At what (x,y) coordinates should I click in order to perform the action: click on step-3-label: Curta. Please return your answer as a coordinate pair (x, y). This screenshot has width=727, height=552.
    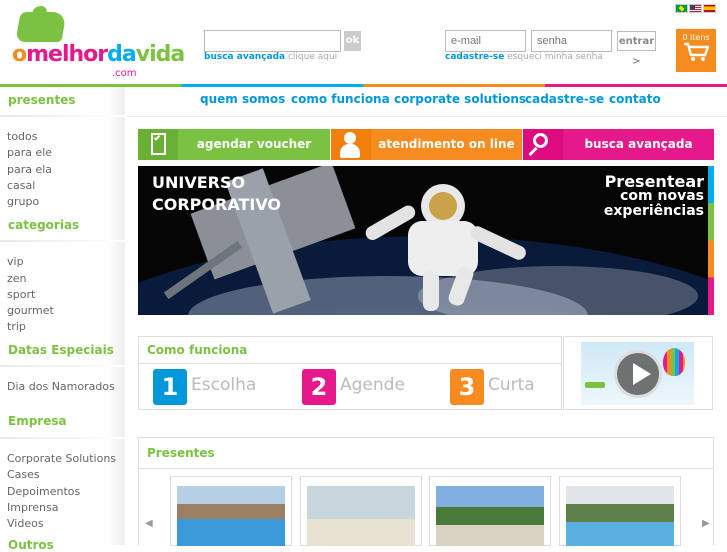
    Looking at the image, I should click on (511, 385).